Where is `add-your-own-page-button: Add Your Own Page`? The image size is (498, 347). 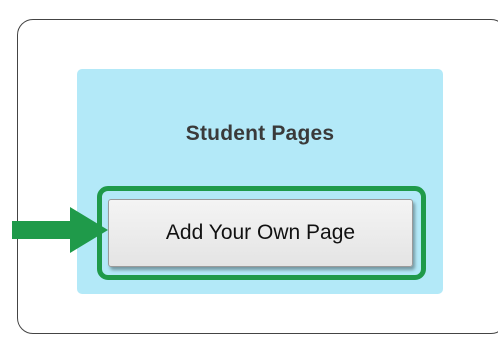
add-your-own-page-button: Add Your Own Page is located at coordinates (260, 233).